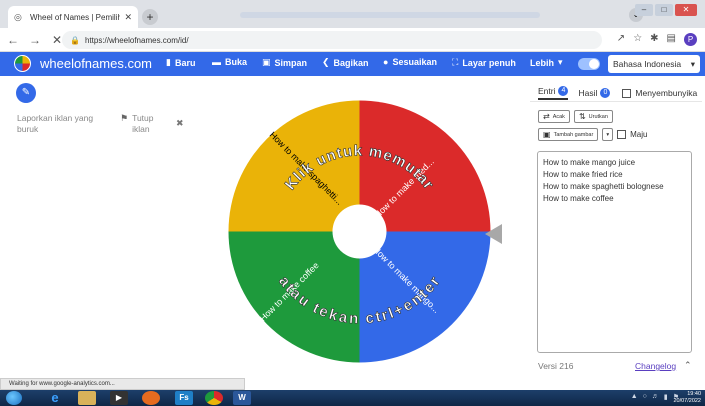 Image resolution: width=705 pixels, height=406 pixels. Describe the element at coordinates (589, 64) in the screenshot. I see `dark-mode-toggle` at that location.